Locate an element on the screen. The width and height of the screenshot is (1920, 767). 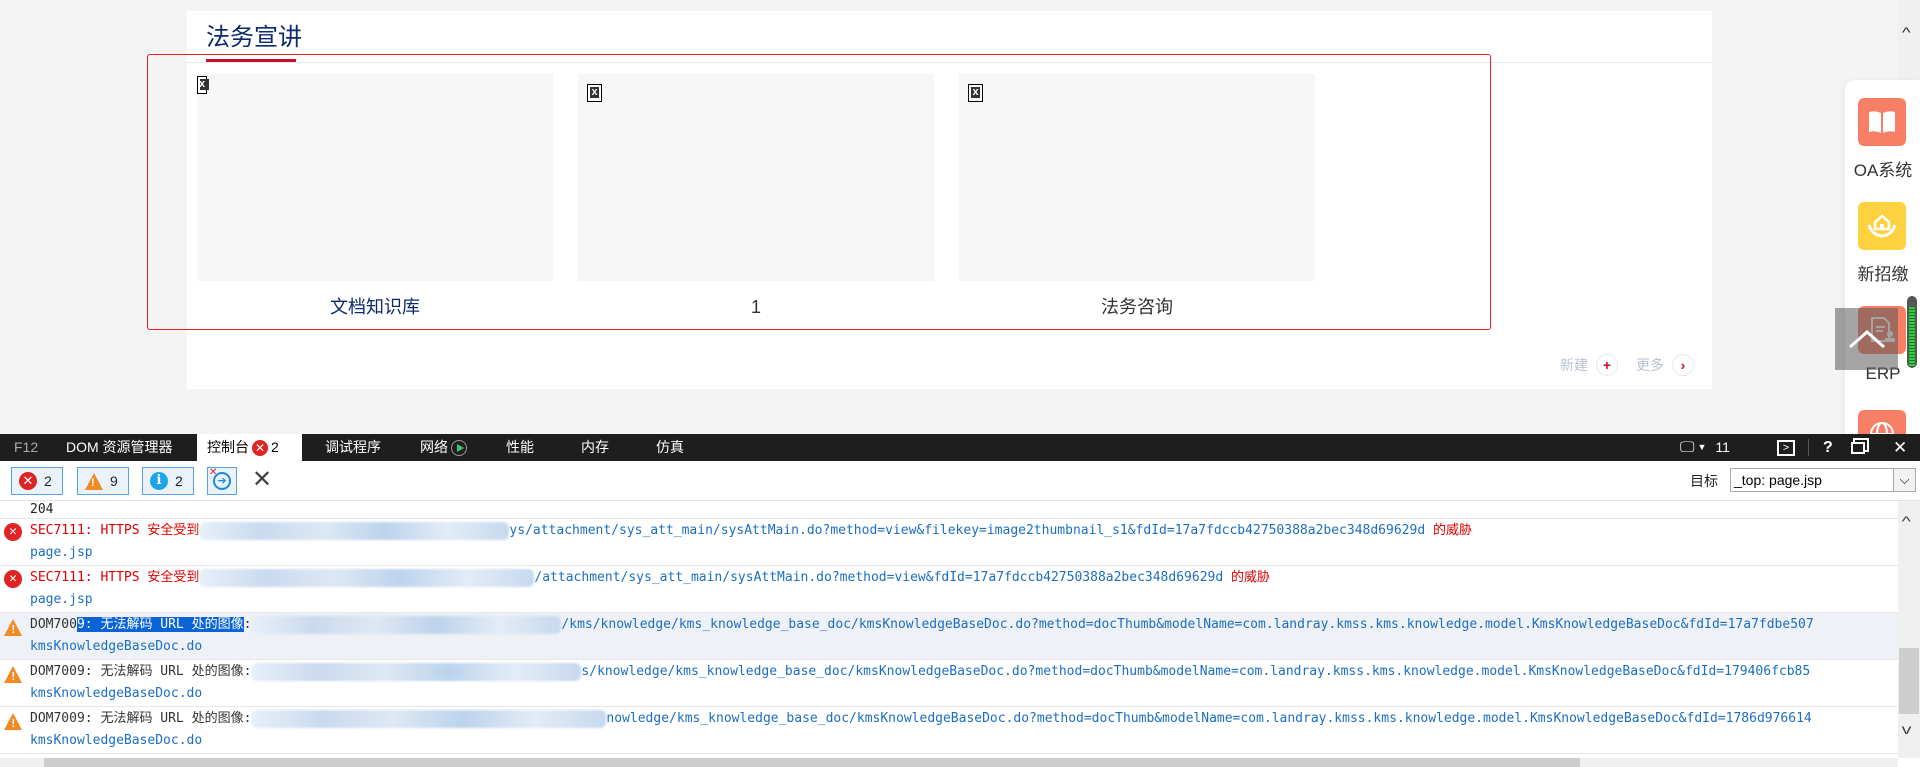
panel-footer-links: 新建 + 更多 › is located at coordinates (1627, 365).